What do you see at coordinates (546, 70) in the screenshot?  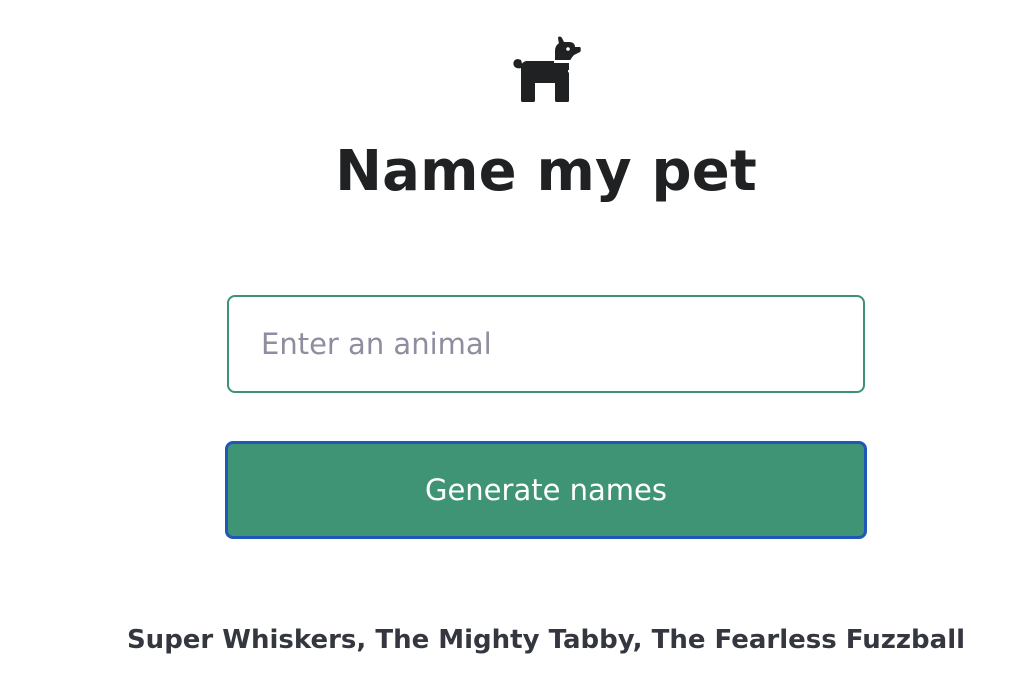 I see `dog-icon` at bounding box center [546, 70].